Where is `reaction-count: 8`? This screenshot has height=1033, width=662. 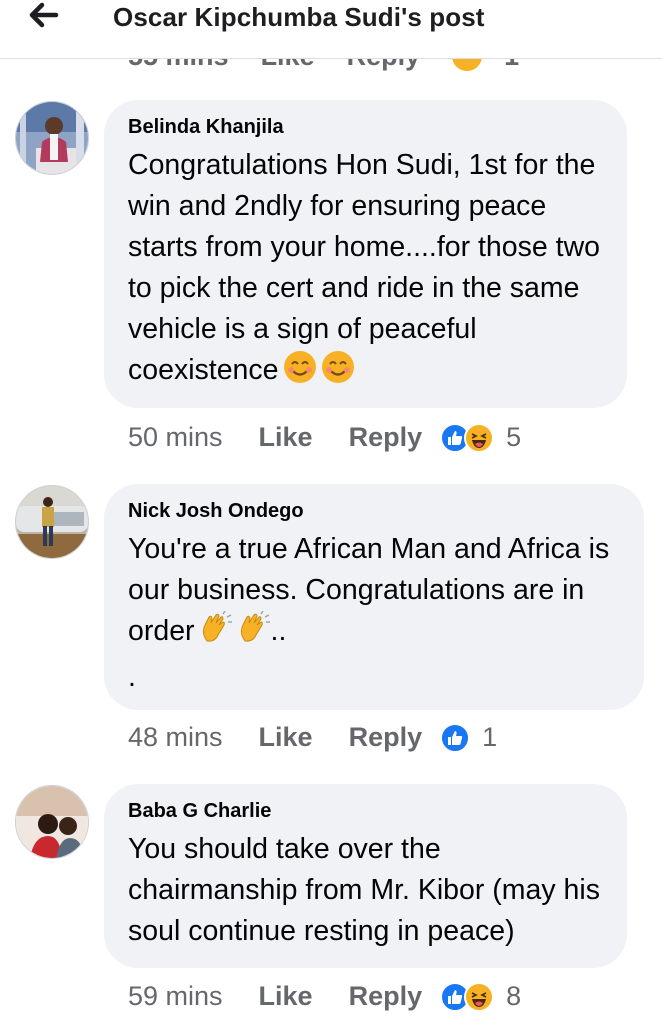 reaction-count: 8 is located at coordinates (514, 996).